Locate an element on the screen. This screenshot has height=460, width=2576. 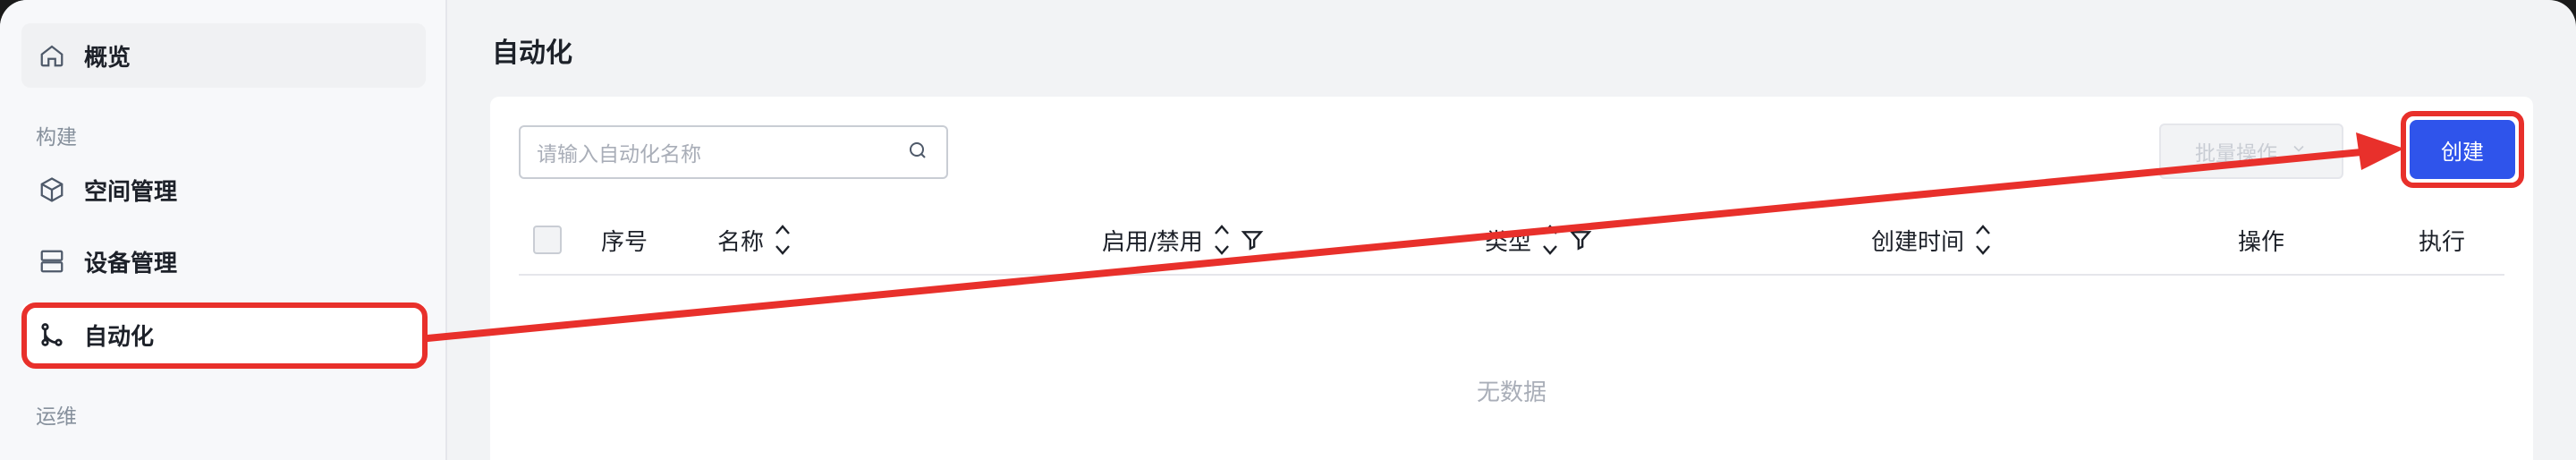
cube-icon is located at coordinates (52, 190).